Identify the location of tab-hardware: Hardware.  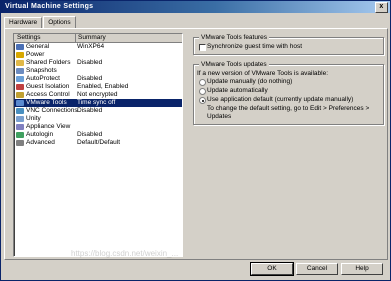
(23, 22).